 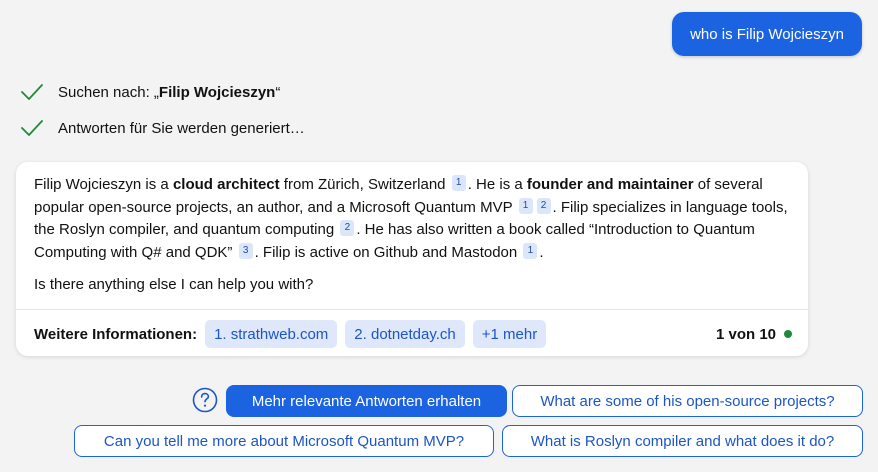 I want to click on status-searching: Suchen nach: „ Filip Wojcieszyn “, so click(x=150, y=92).